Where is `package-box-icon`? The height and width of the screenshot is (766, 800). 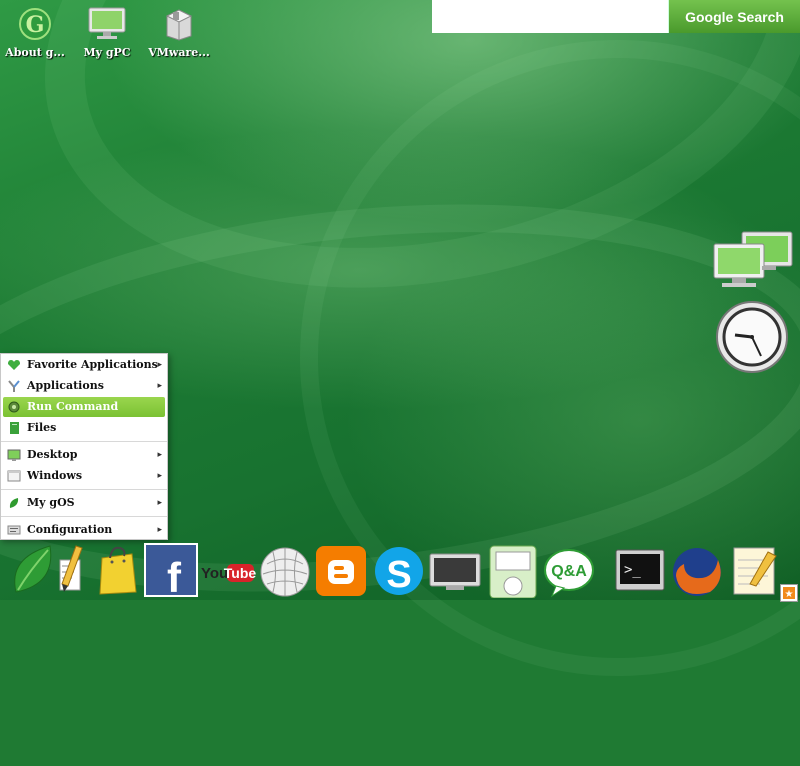
package-box-icon is located at coordinates (179, 24).